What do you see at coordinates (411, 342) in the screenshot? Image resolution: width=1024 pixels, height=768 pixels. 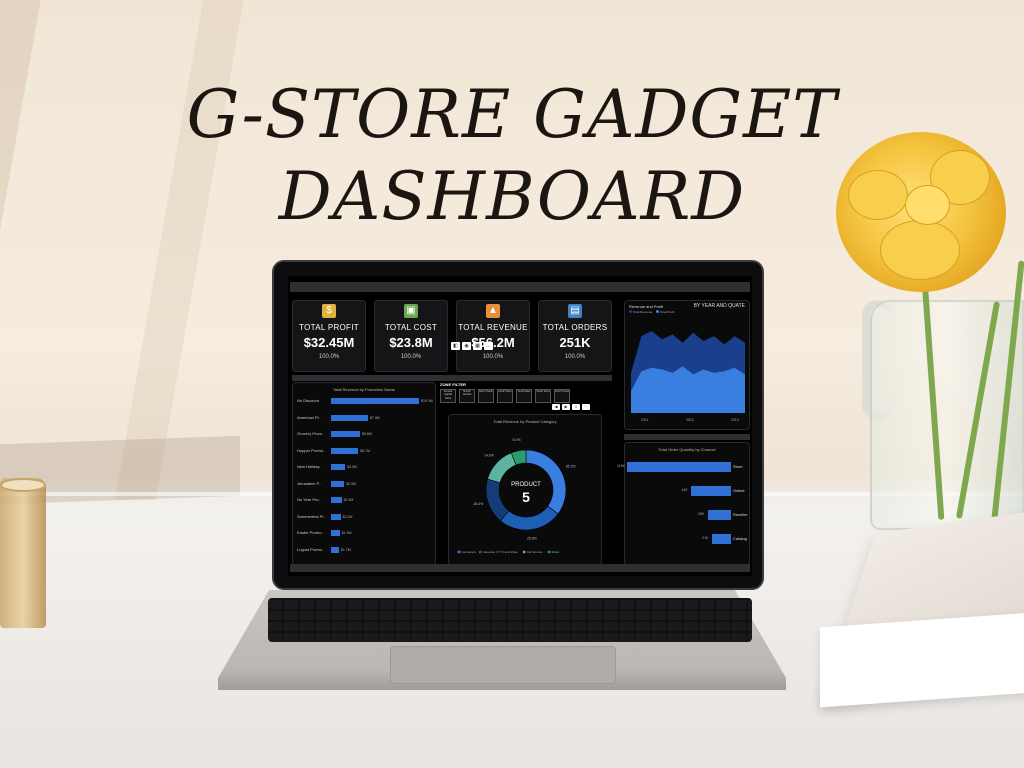 I see `kpi-value: $23.8M` at bounding box center [411, 342].